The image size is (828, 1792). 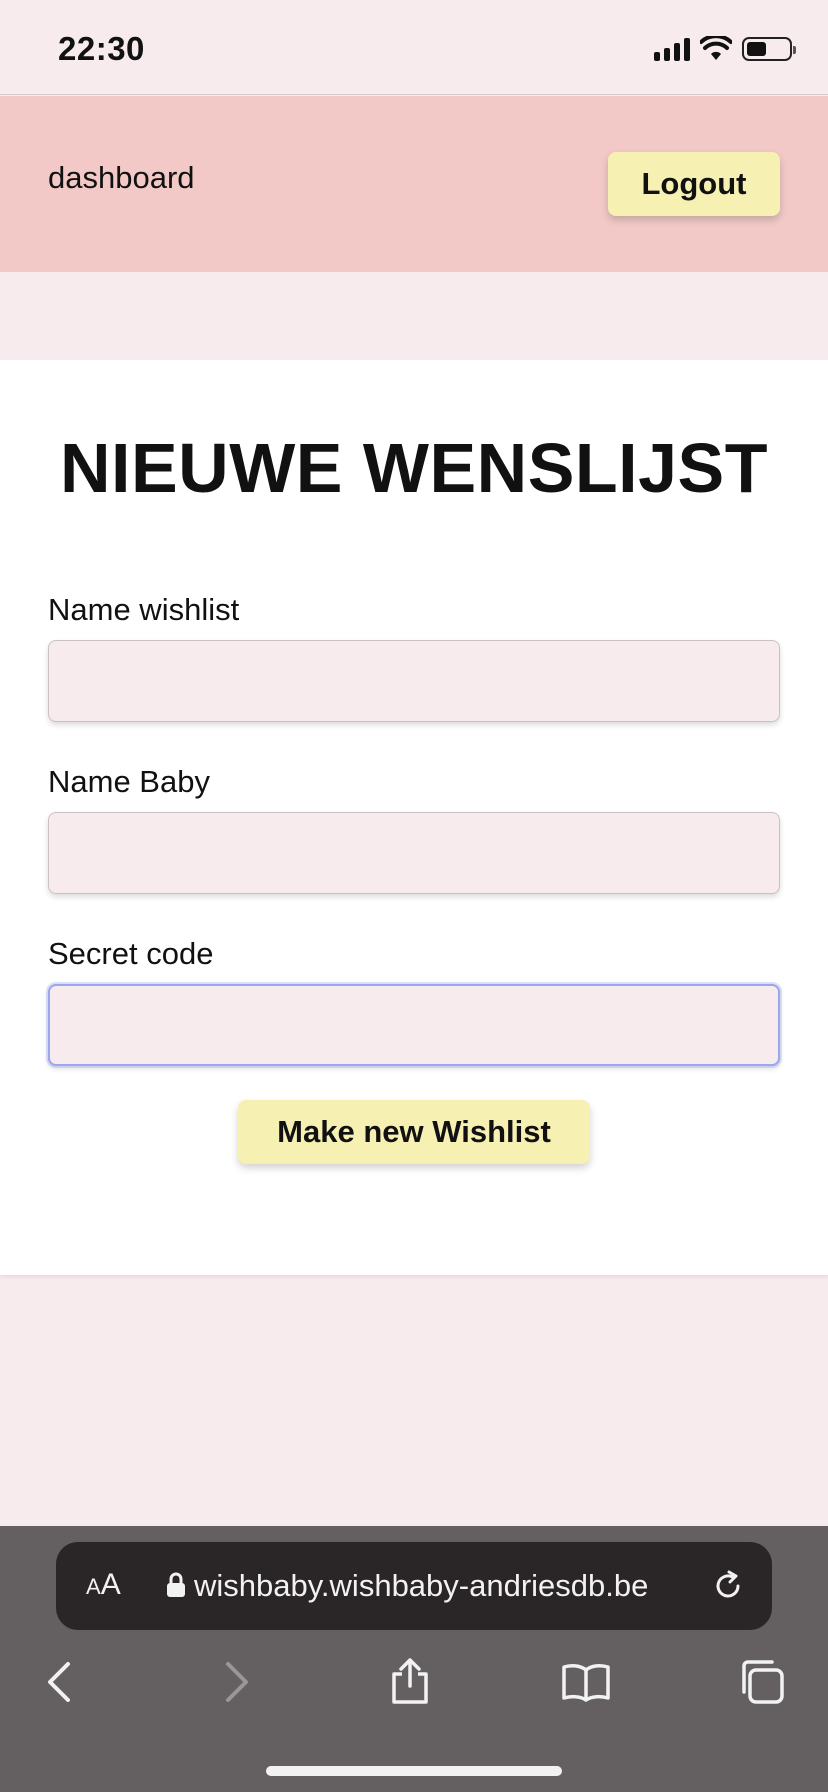 I want to click on signal-icon, so click(x=672, y=49).